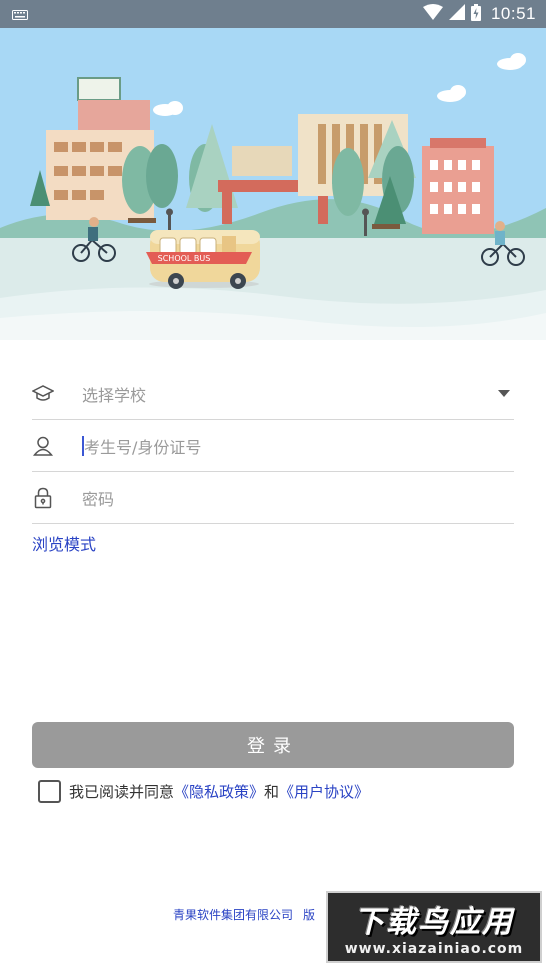 The height and width of the screenshot is (968, 546). I want to click on footer-company: 青果软件集团有限公司, so click(233, 915).